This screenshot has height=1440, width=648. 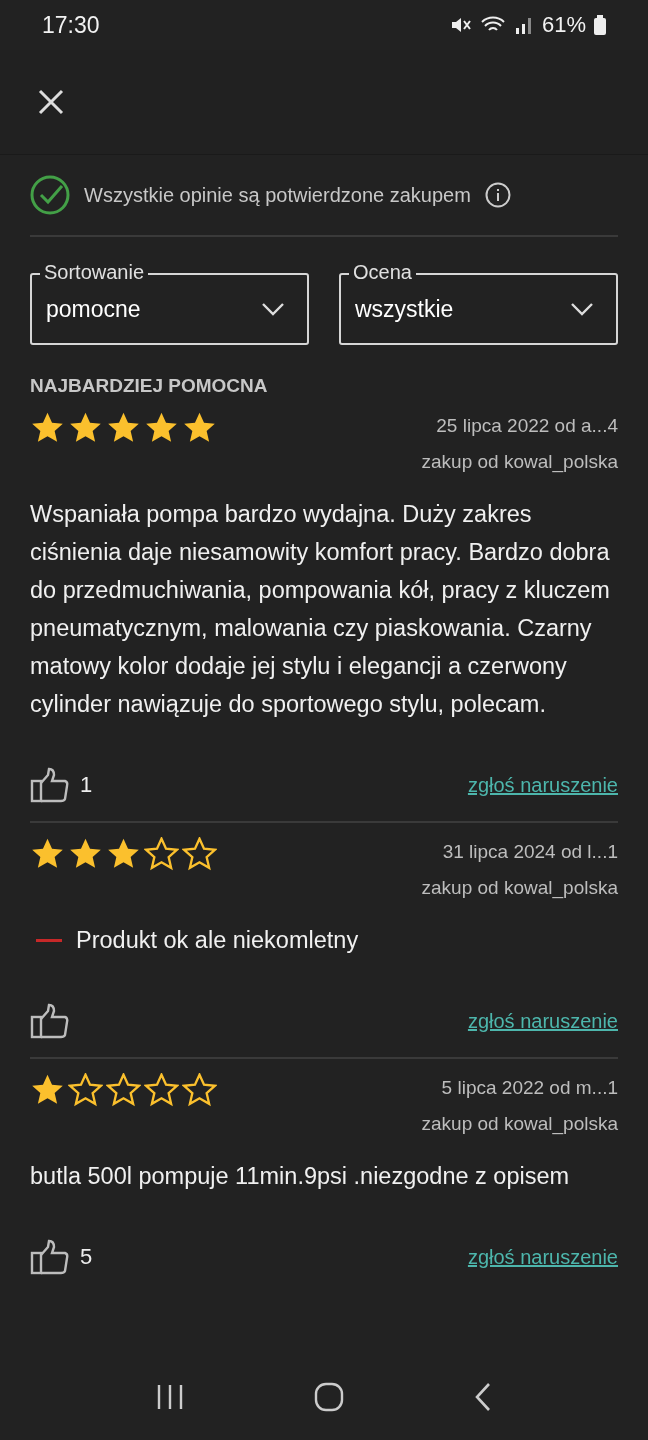 I want to click on verified-note: Wszystkie opinie są potwierdzone zakupem, so click(x=277, y=195).